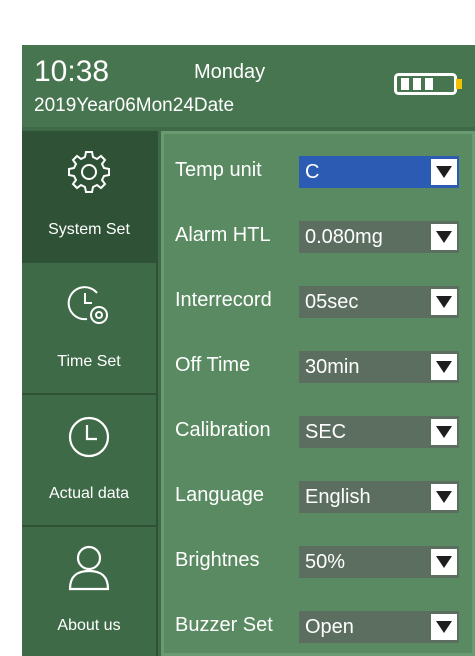  I want to click on setting-label: Brightnes, so click(217, 560).